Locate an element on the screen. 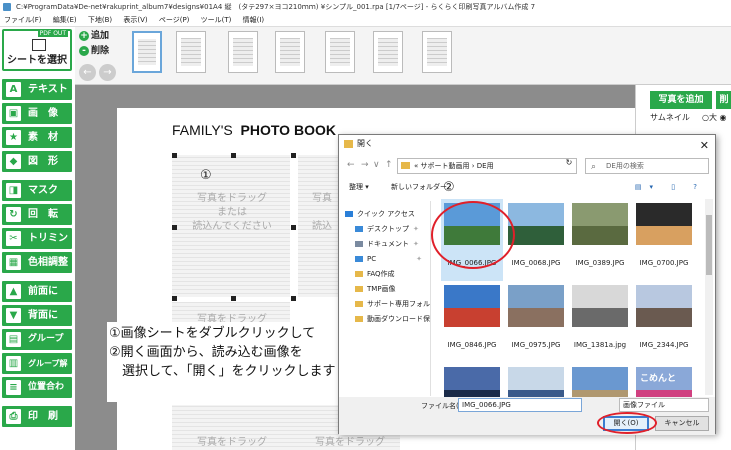 This screenshot has width=731, height=450. search-icon: ⌕ is located at coordinates (594, 167).